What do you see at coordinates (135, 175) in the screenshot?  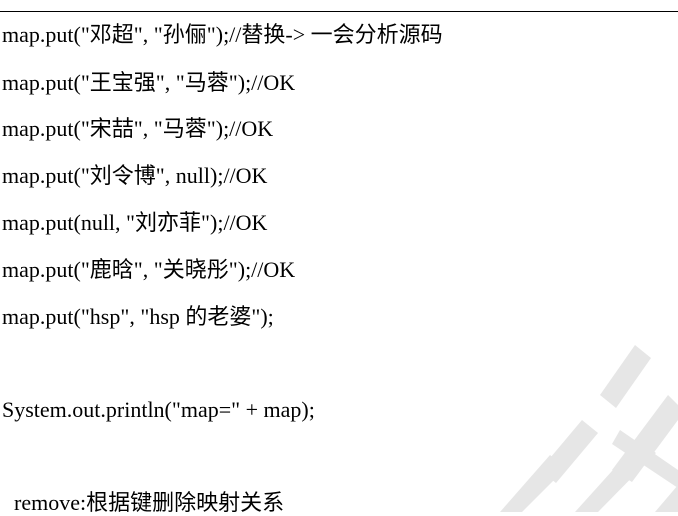 I see `code-line-put-liulingbo: map.put("刘令博", null);//OK` at bounding box center [135, 175].